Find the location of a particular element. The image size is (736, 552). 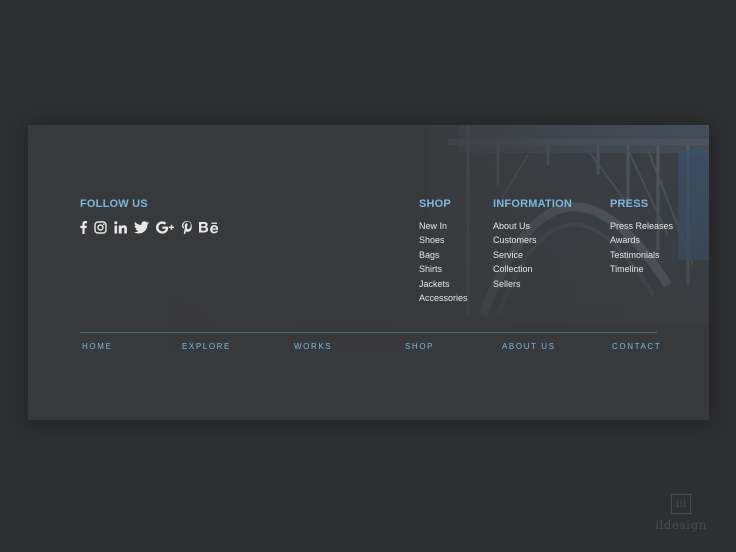

press-link-testimonials: Testimonials is located at coordinates (641, 255).